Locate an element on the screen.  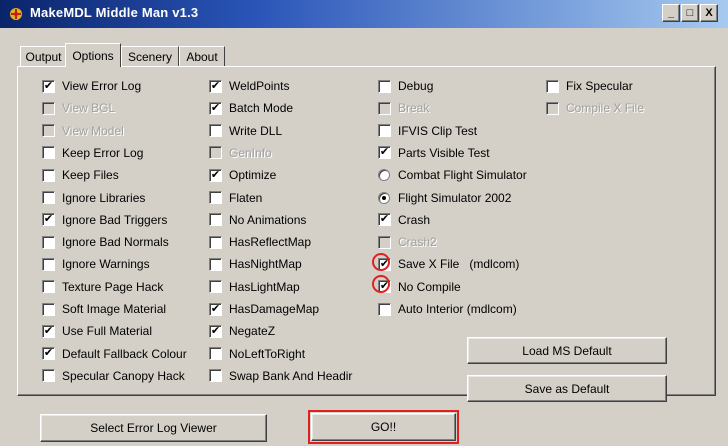
option-no-animations: No Animations is located at coordinates (257, 220).